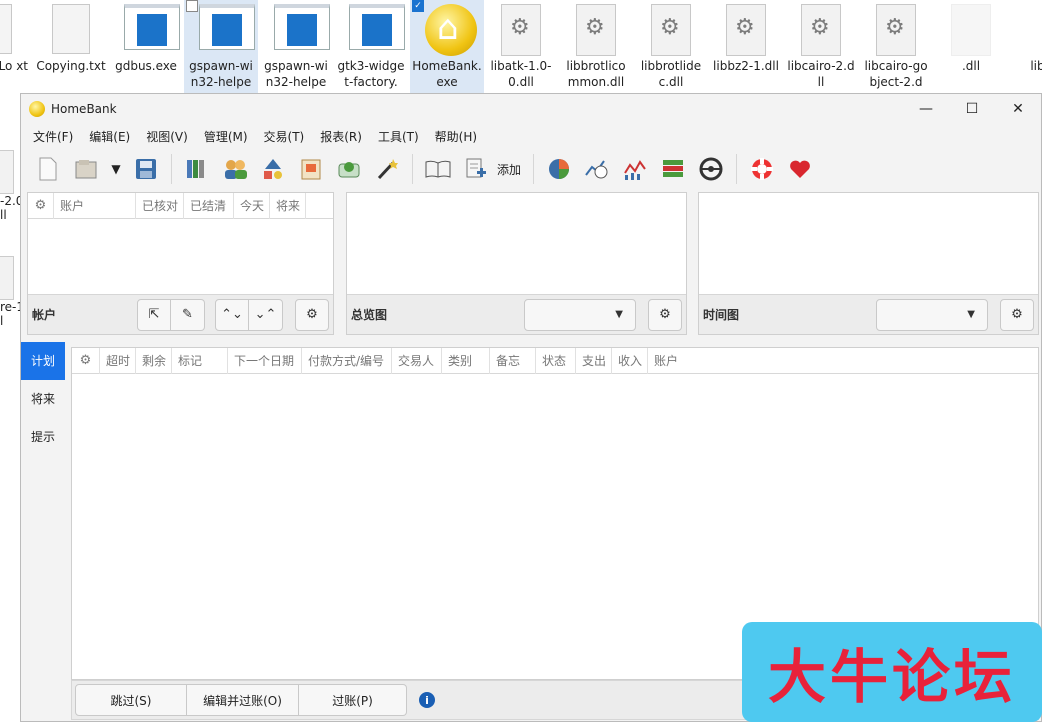  I want to click on open-file-icon, so click(86, 169).